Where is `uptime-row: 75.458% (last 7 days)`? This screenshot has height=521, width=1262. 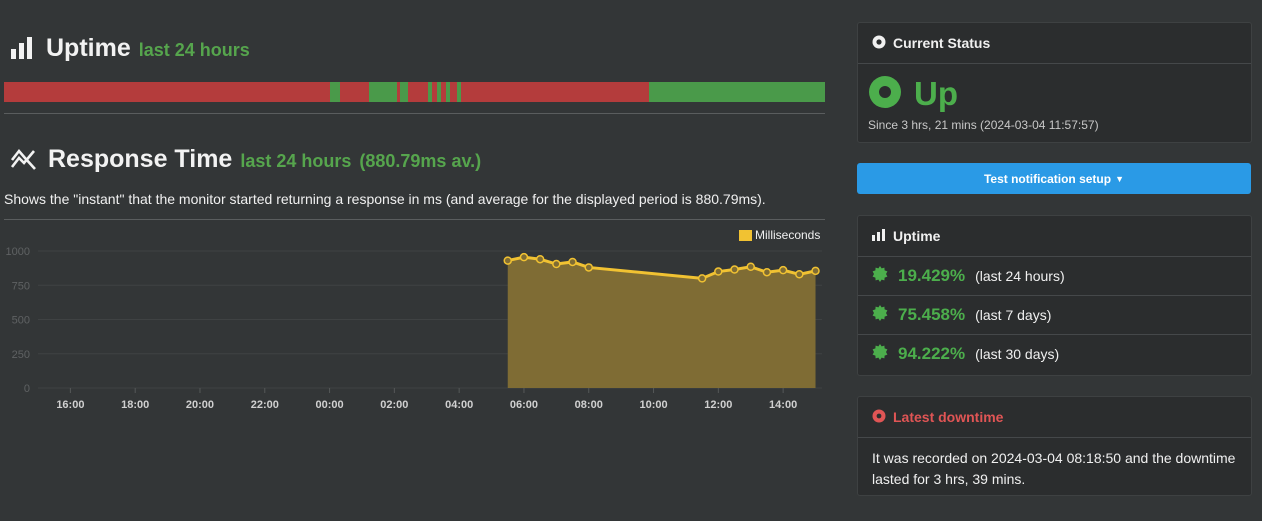 uptime-row: 75.458% (last 7 days) is located at coordinates (1054, 315).